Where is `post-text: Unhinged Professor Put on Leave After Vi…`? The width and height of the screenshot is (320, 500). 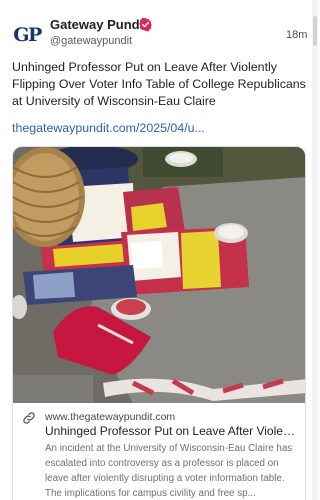
post-text: Unhinged Professor Put on Leave After Vi… is located at coordinates (159, 84).